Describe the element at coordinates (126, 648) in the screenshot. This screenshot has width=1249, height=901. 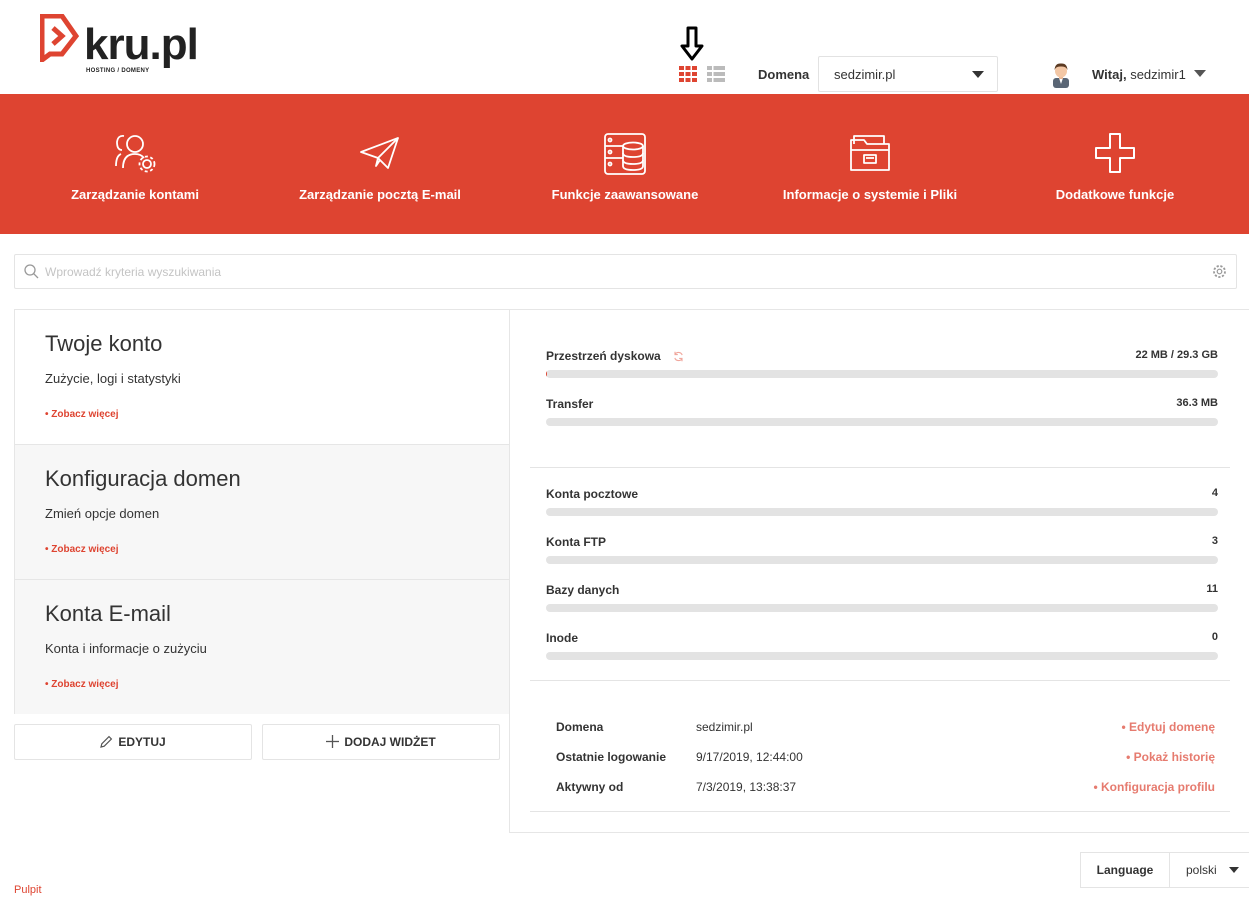
I see `widget-description: Konta i informacje o zużyciu` at that location.